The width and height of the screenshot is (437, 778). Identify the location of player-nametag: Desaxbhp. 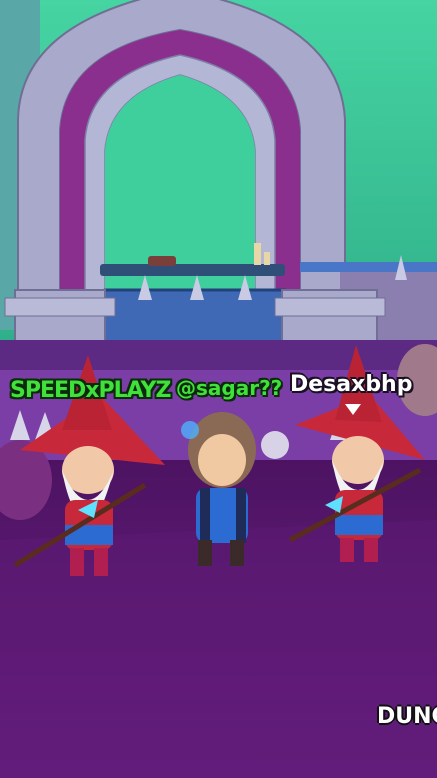
(351, 384).